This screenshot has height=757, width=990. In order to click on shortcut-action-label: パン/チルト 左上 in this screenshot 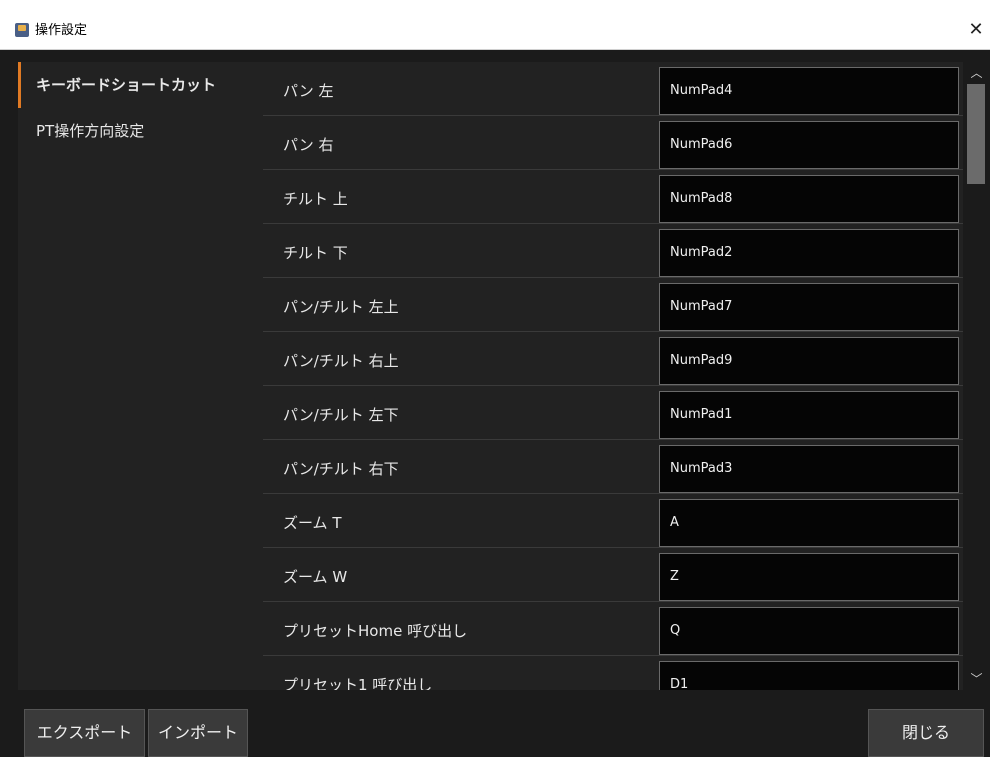, I will do `click(341, 307)`.